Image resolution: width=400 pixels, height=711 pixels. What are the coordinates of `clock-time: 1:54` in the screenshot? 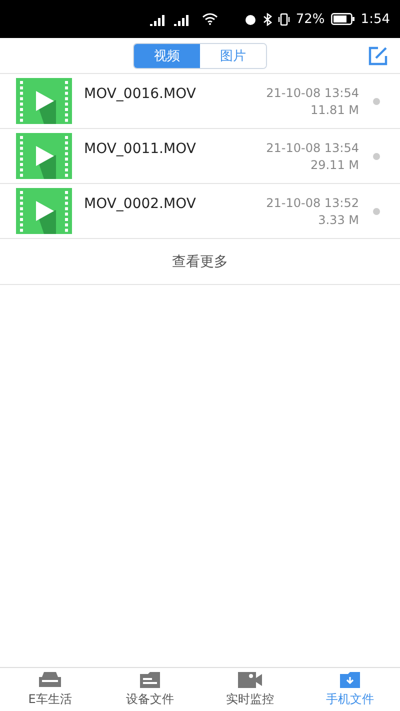 It's located at (375, 19).